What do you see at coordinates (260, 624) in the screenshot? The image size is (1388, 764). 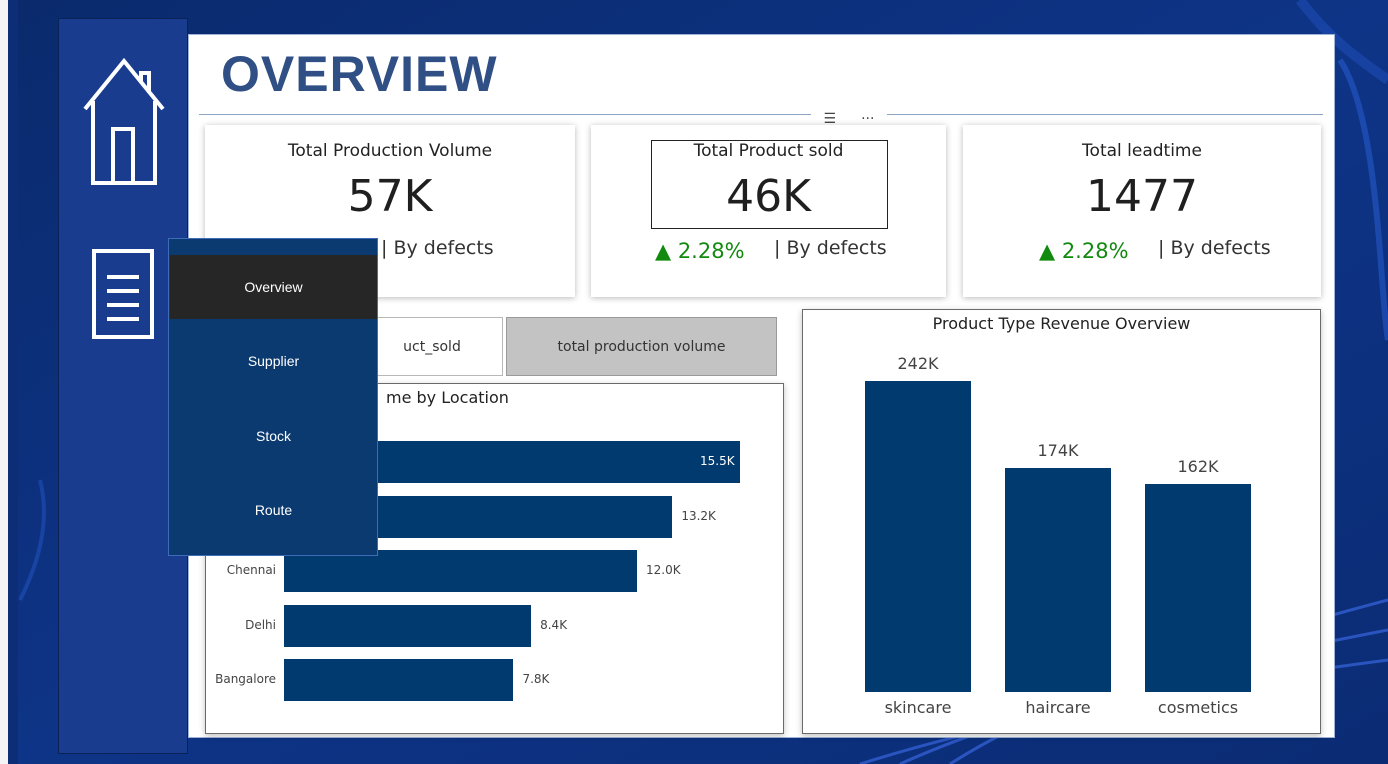 I see `category-label: Delhi` at bounding box center [260, 624].